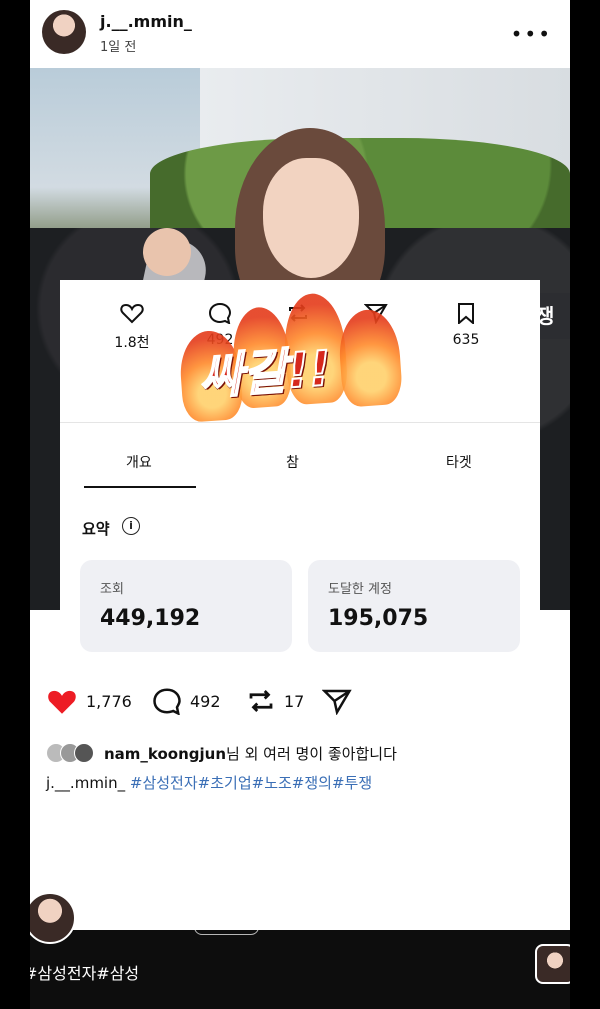 This screenshot has height=1009, width=600. What do you see at coordinates (227, 918) in the screenshot?
I see `follow-button: 팔로우` at bounding box center [227, 918].